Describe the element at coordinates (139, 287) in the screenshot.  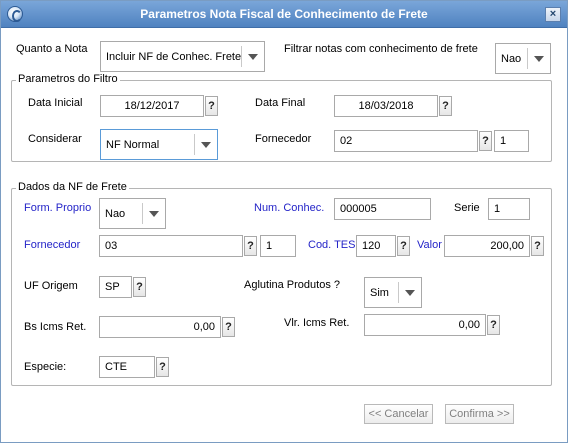
I see `uf-origem-lookup-button: ?` at that location.